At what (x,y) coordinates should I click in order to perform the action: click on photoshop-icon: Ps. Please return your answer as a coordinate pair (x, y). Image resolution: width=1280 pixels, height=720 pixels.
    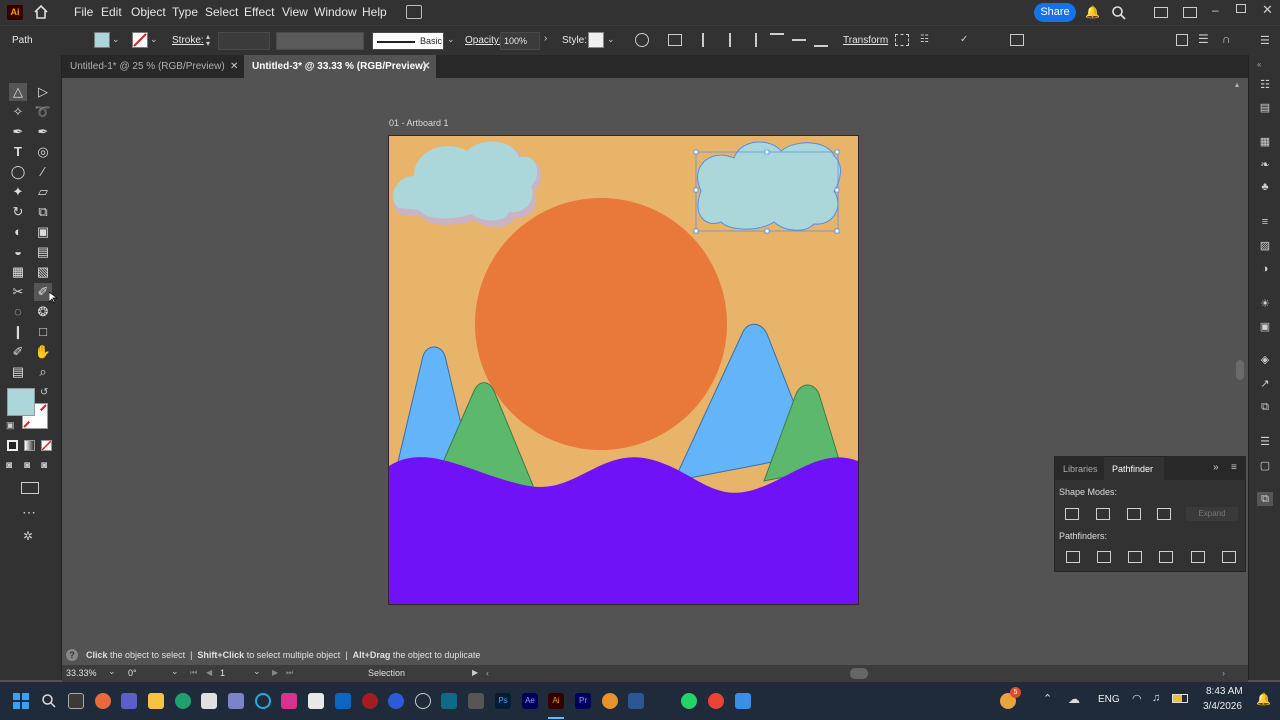
    Looking at the image, I should click on (503, 701).